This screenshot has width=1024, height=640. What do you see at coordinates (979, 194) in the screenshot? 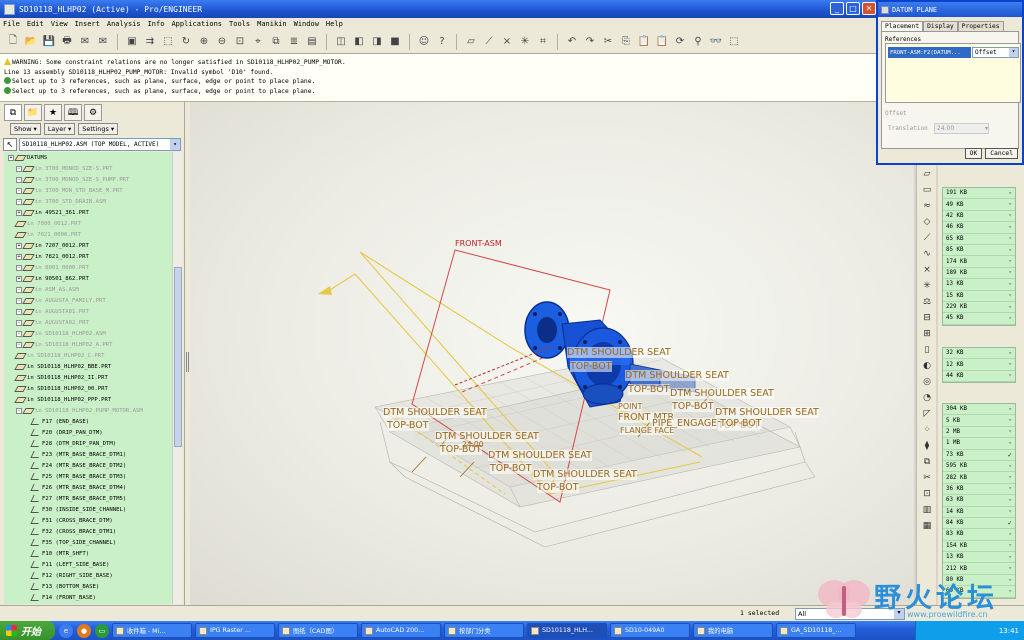
I see `file-list-row: 191 KB ▿` at bounding box center [979, 194].